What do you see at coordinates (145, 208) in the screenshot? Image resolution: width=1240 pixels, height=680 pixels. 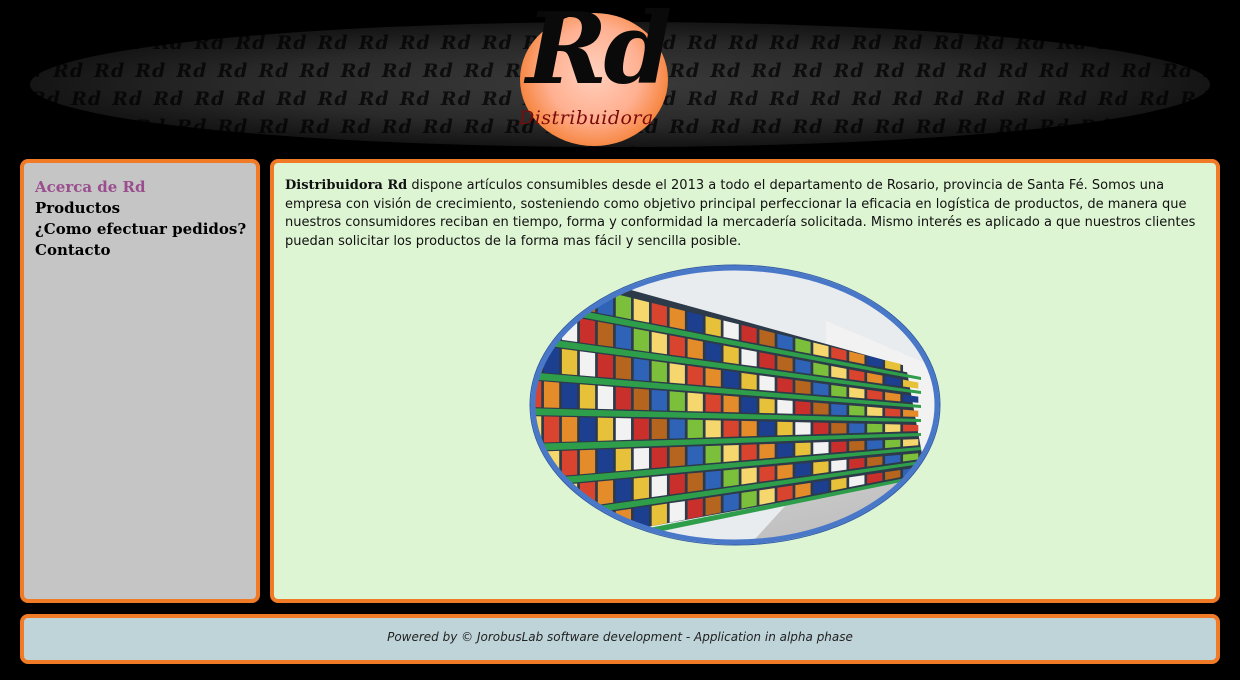 I see `sidebar-item-productos: Productos` at bounding box center [145, 208].